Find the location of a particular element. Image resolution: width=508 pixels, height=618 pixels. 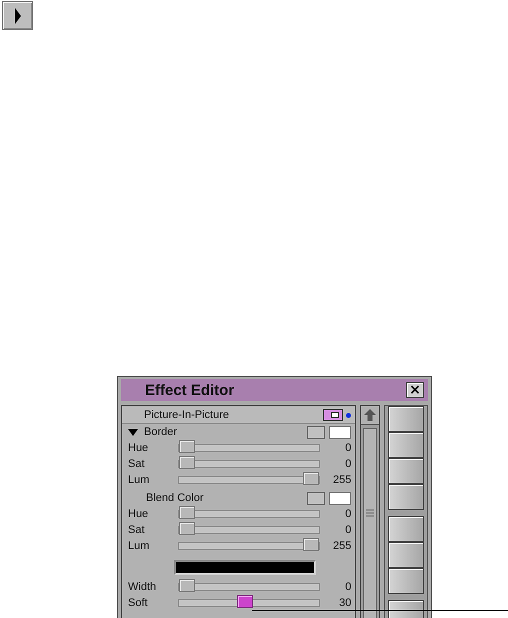

window-title: Effect Editor is located at coordinates (189, 390).